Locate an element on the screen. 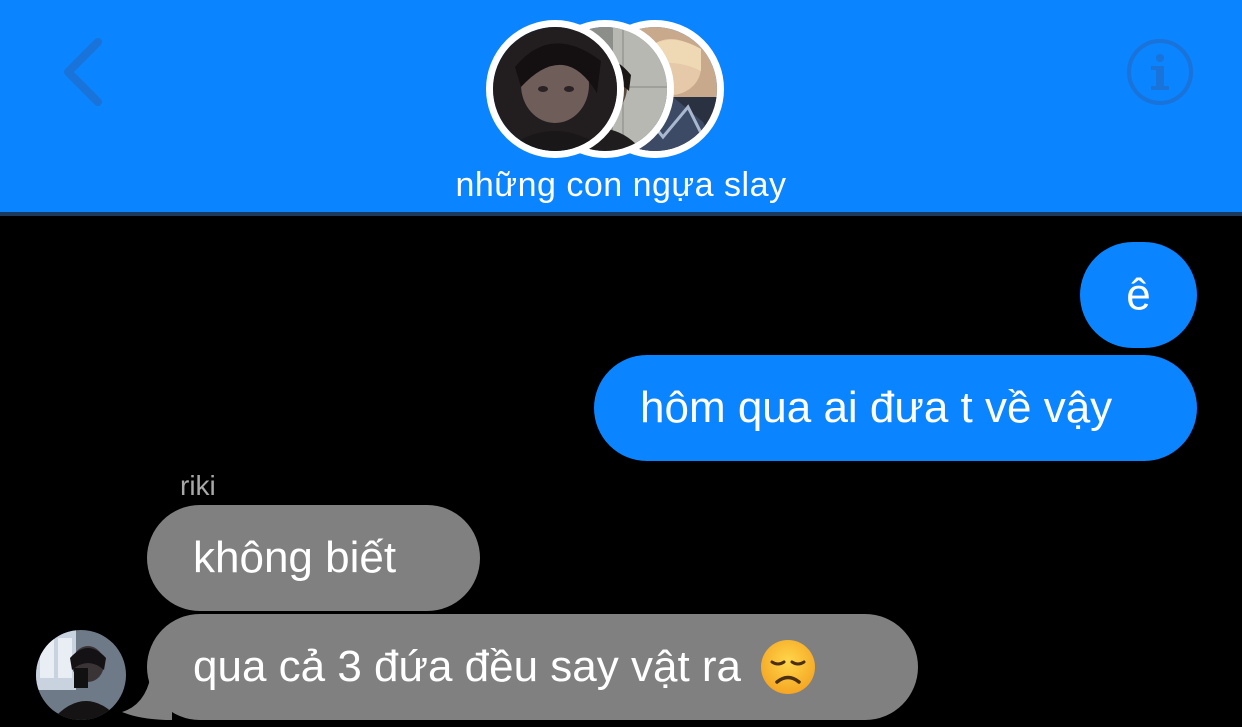  outgoing-message: ê is located at coordinates (1138, 295).